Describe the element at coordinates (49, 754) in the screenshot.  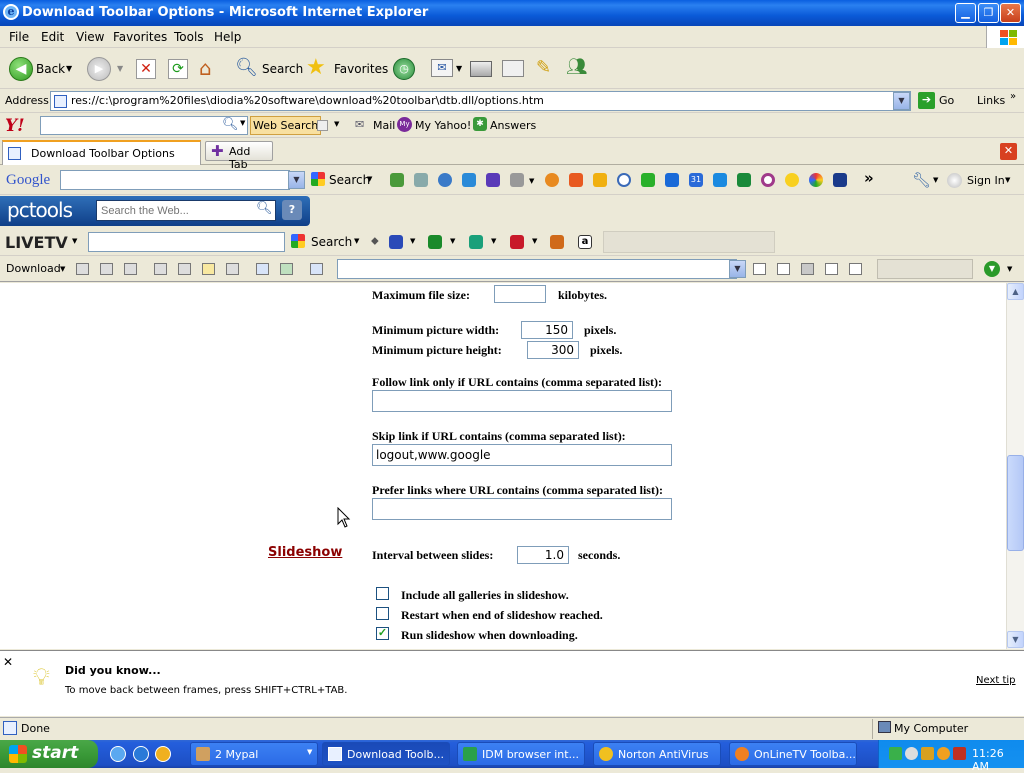
I see `start-button: start` at that location.